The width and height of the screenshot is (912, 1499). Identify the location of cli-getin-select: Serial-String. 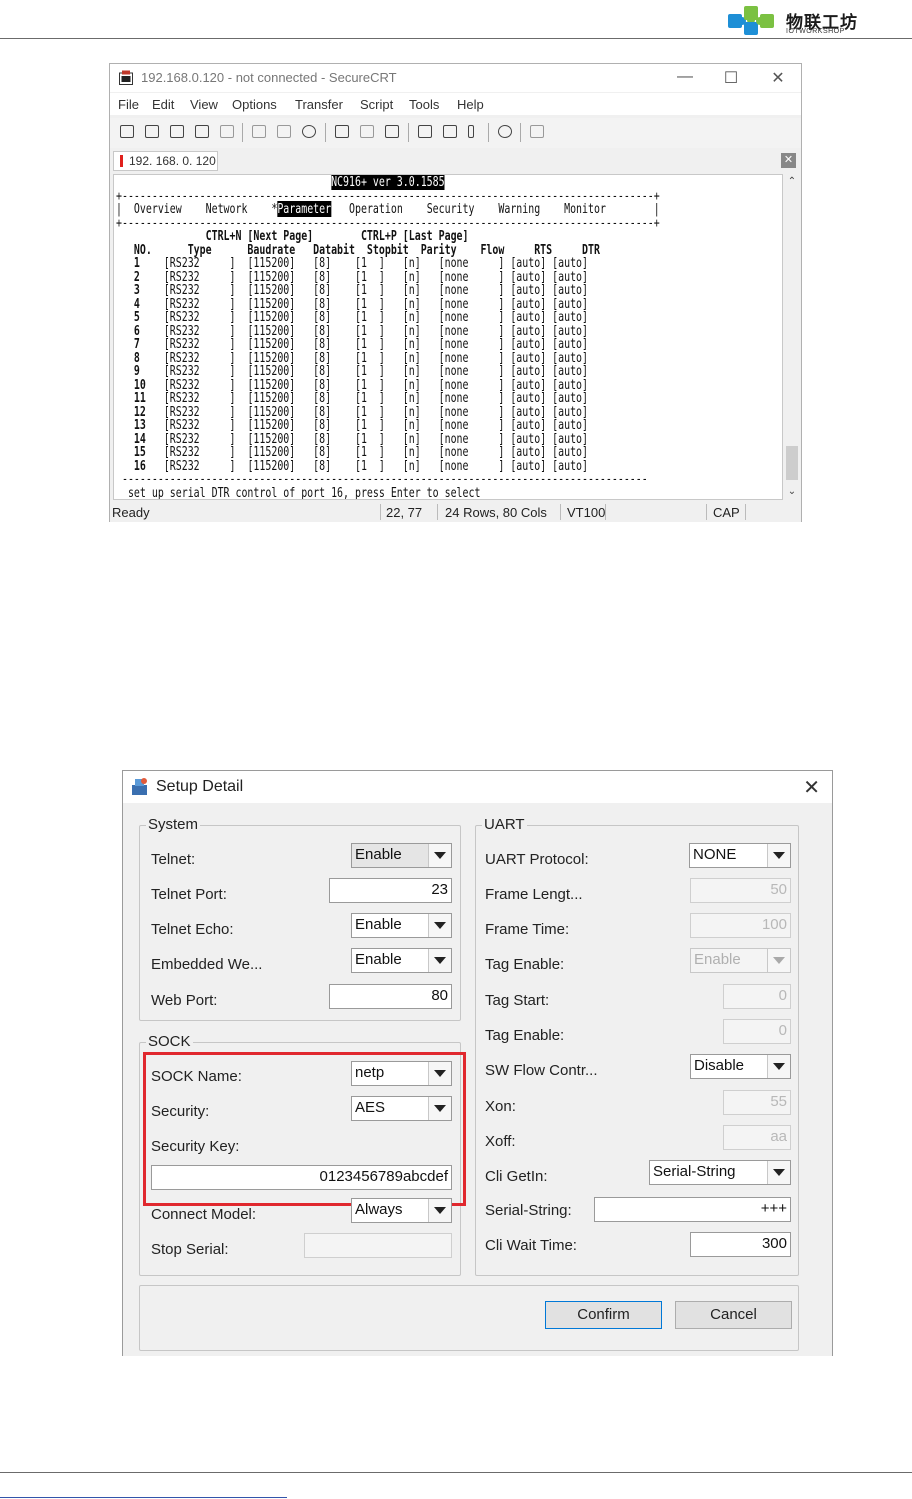
(720, 1172).